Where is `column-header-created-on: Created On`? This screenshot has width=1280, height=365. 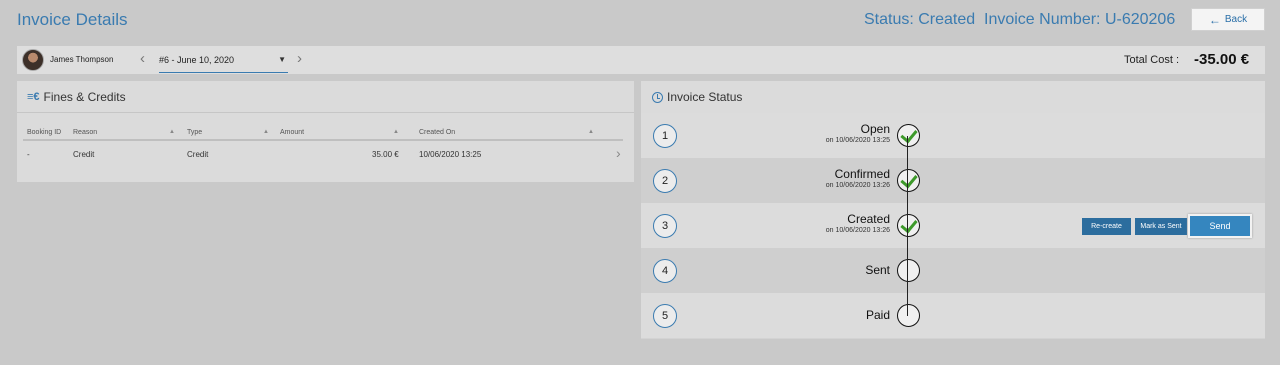 column-header-created-on: Created On is located at coordinates (437, 132).